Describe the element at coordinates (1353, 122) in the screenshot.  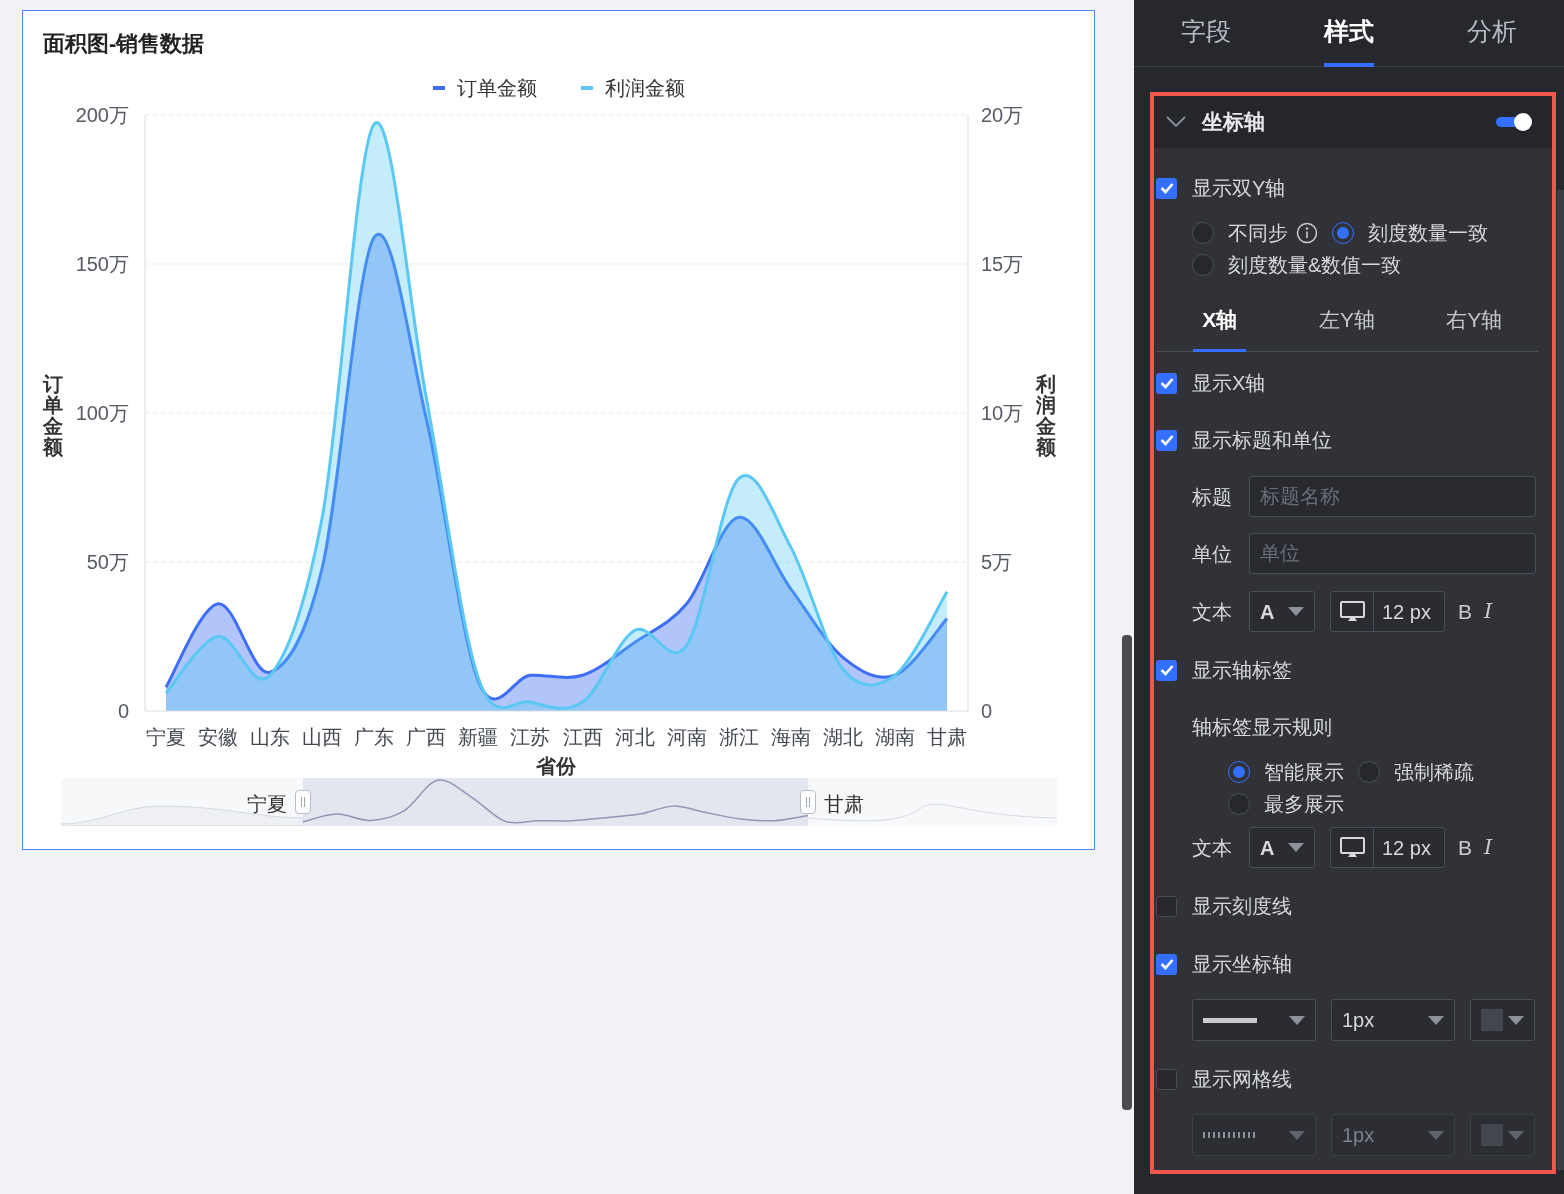
I see `section-header: 坐标轴` at that location.